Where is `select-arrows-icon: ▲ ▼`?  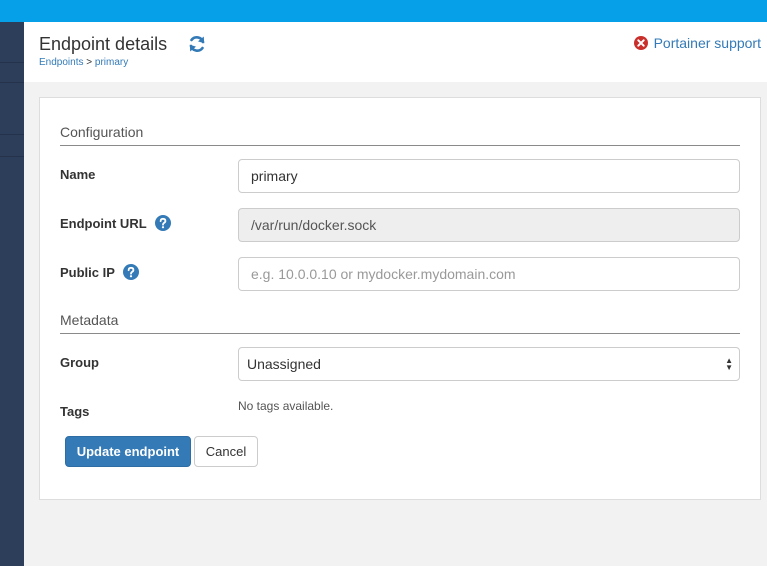 select-arrows-icon: ▲ ▼ is located at coordinates (729, 364).